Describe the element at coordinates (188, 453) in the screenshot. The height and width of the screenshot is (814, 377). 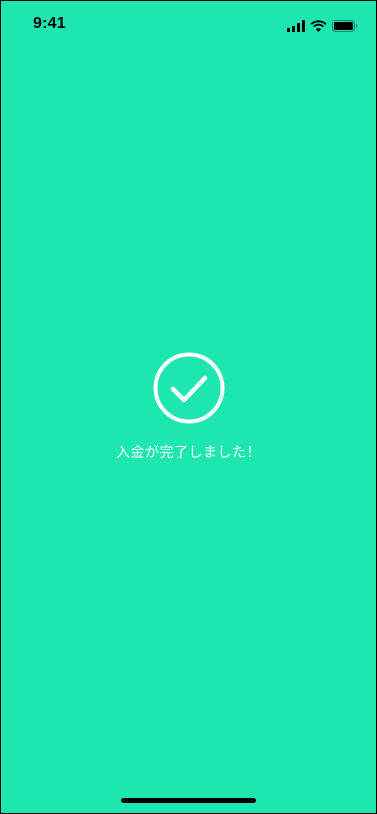
I see `success-message: 入金が完了しました！` at that location.